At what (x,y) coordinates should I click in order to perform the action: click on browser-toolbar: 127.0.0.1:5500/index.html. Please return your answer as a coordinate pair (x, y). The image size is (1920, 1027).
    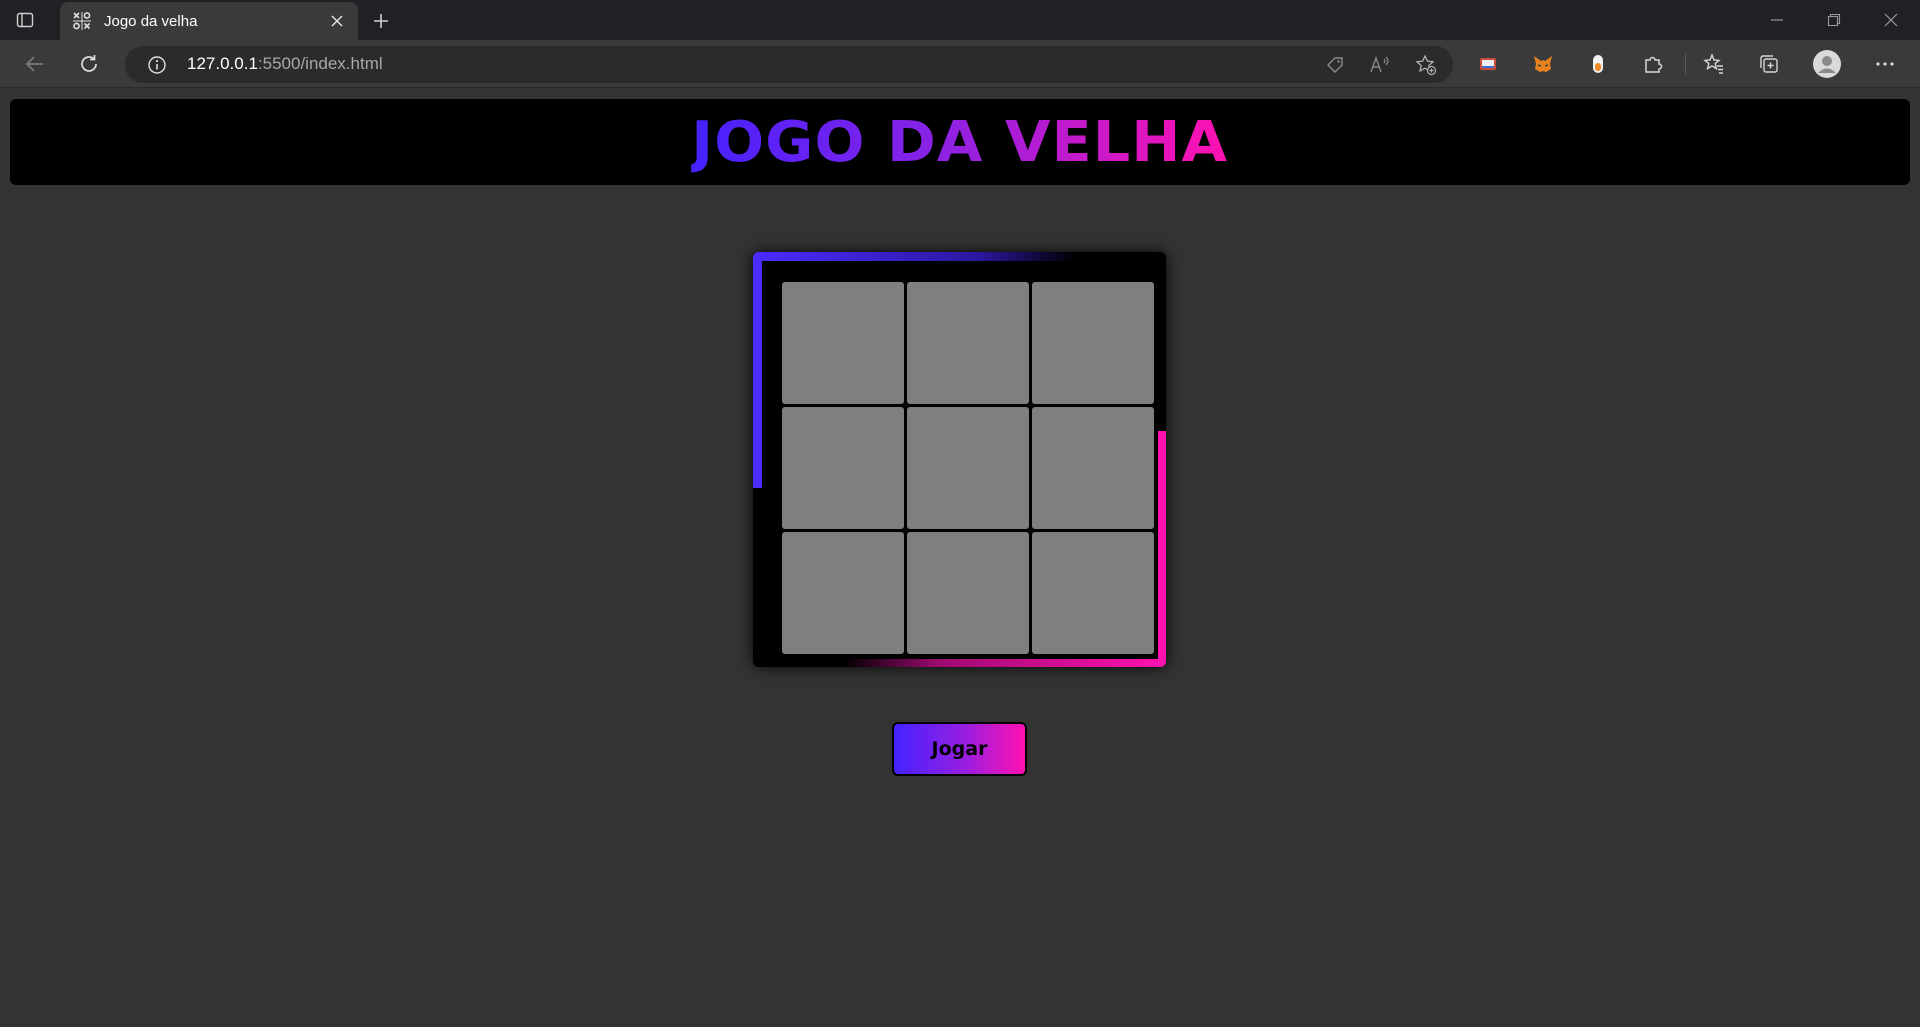
    Looking at the image, I should click on (960, 64).